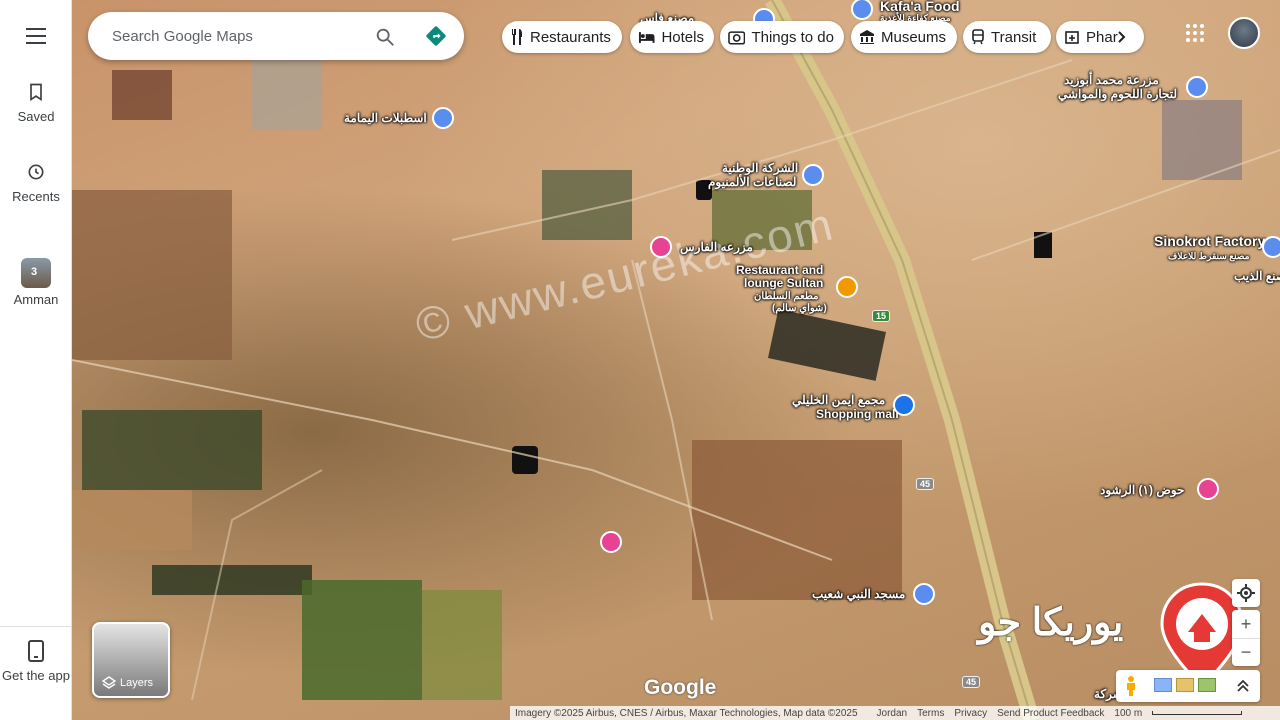  What do you see at coordinates (436, 36) in the screenshot?
I see `directions-icon` at bounding box center [436, 36].